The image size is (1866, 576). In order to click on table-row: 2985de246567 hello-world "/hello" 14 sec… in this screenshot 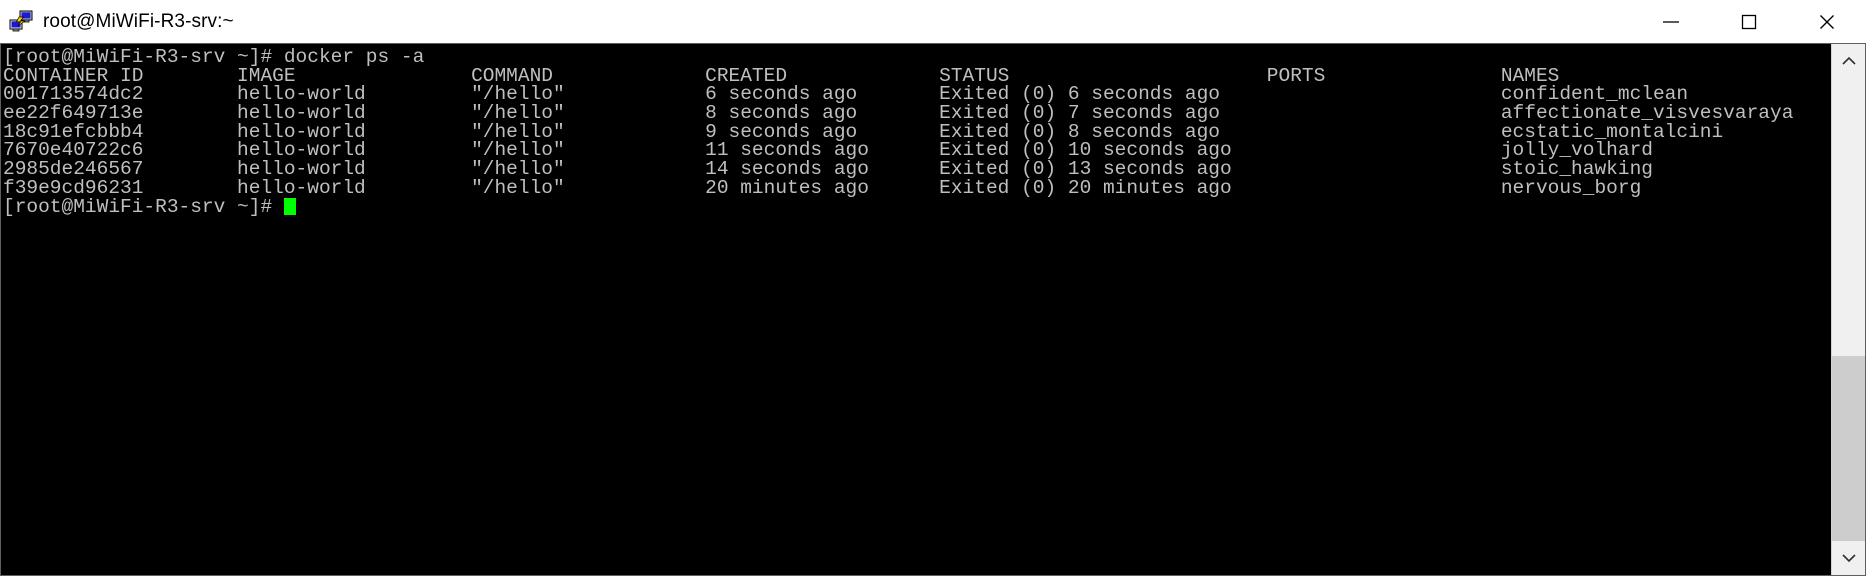, I will do `click(828, 169)`.